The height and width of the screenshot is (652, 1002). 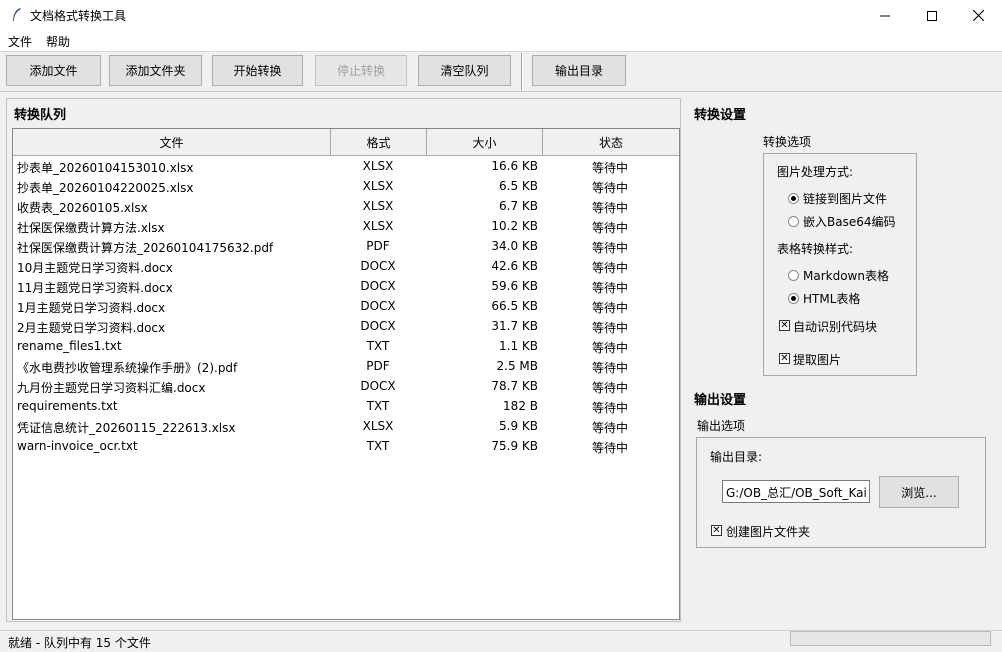 I want to click on file-name-cell: 社保医保缴费计算方法_20260104175632.pdf, so click(x=145, y=248).